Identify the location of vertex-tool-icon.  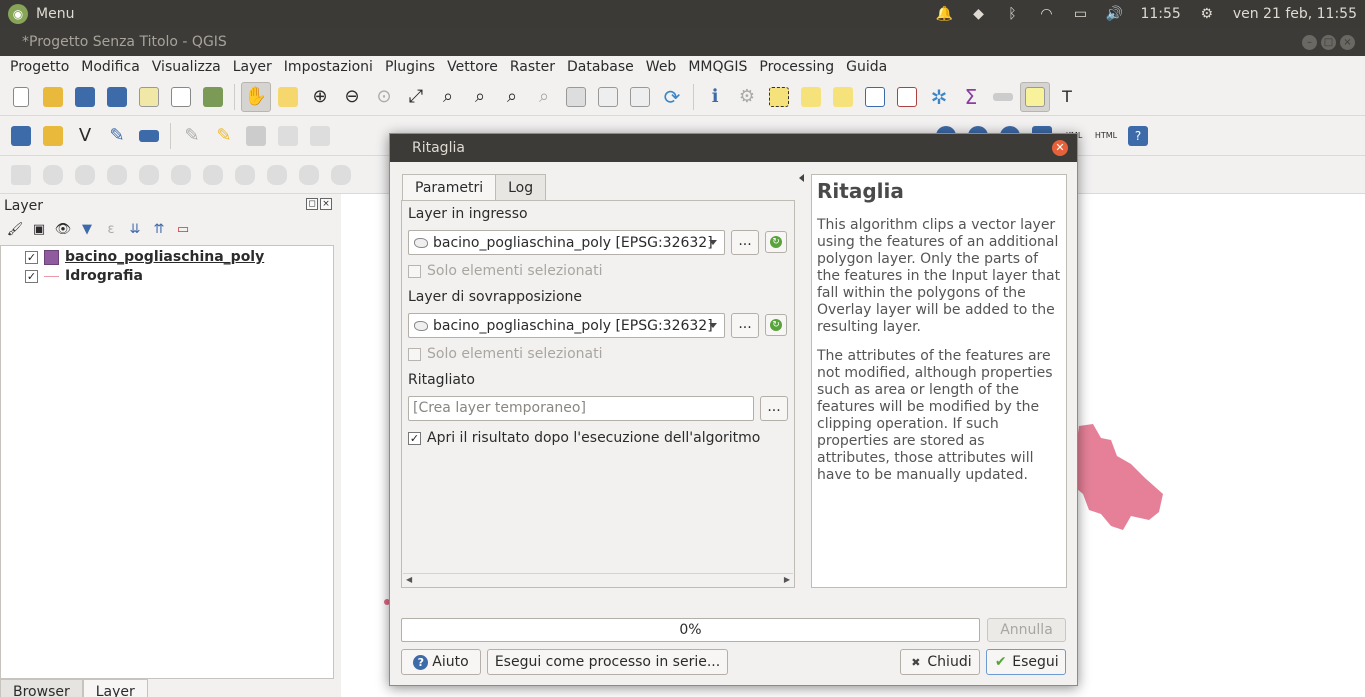
(320, 136).